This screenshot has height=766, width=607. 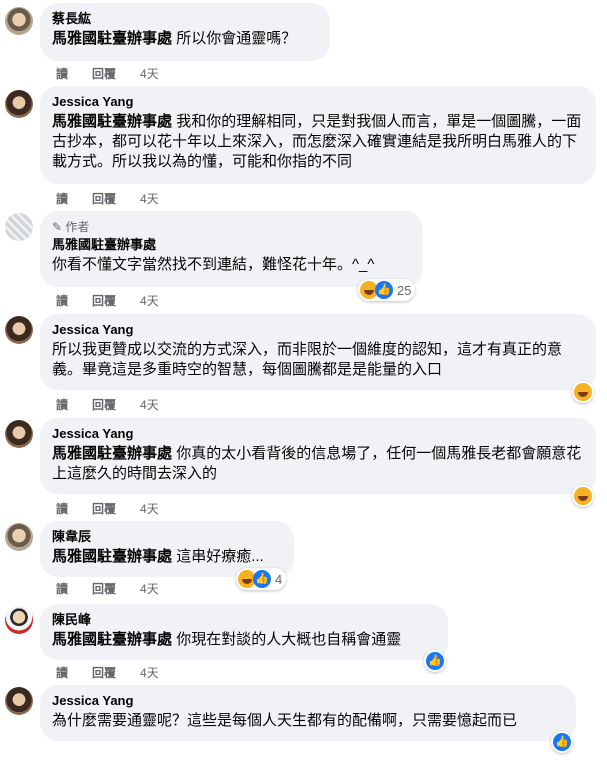 What do you see at coordinates (289, 639) in the screenshot?
I see `comment-text: 你現在對談的人大概也自稱會通靈` at bounding box center [289, 639].